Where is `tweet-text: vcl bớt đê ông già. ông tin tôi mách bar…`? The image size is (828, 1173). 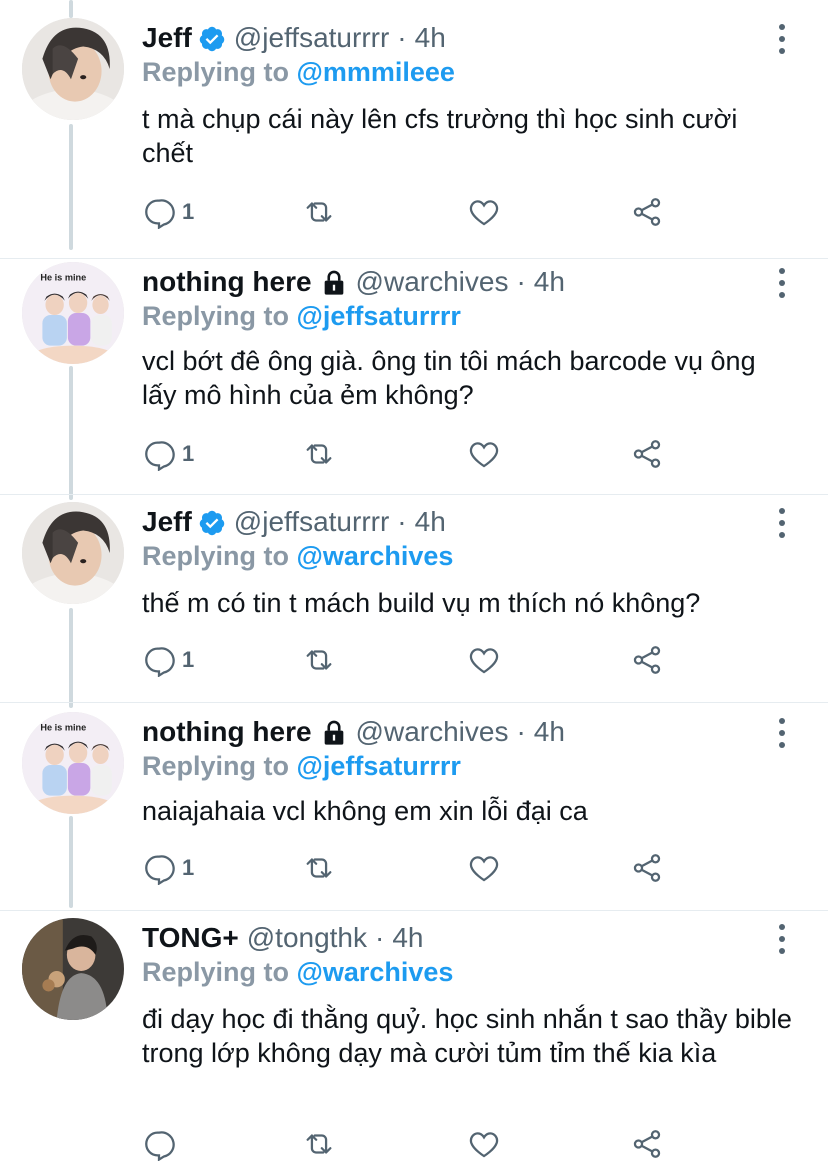 tweet-text: vcl bớt đê ông già. ông tin tôi mách bar… is located at coordinates (449, 378).